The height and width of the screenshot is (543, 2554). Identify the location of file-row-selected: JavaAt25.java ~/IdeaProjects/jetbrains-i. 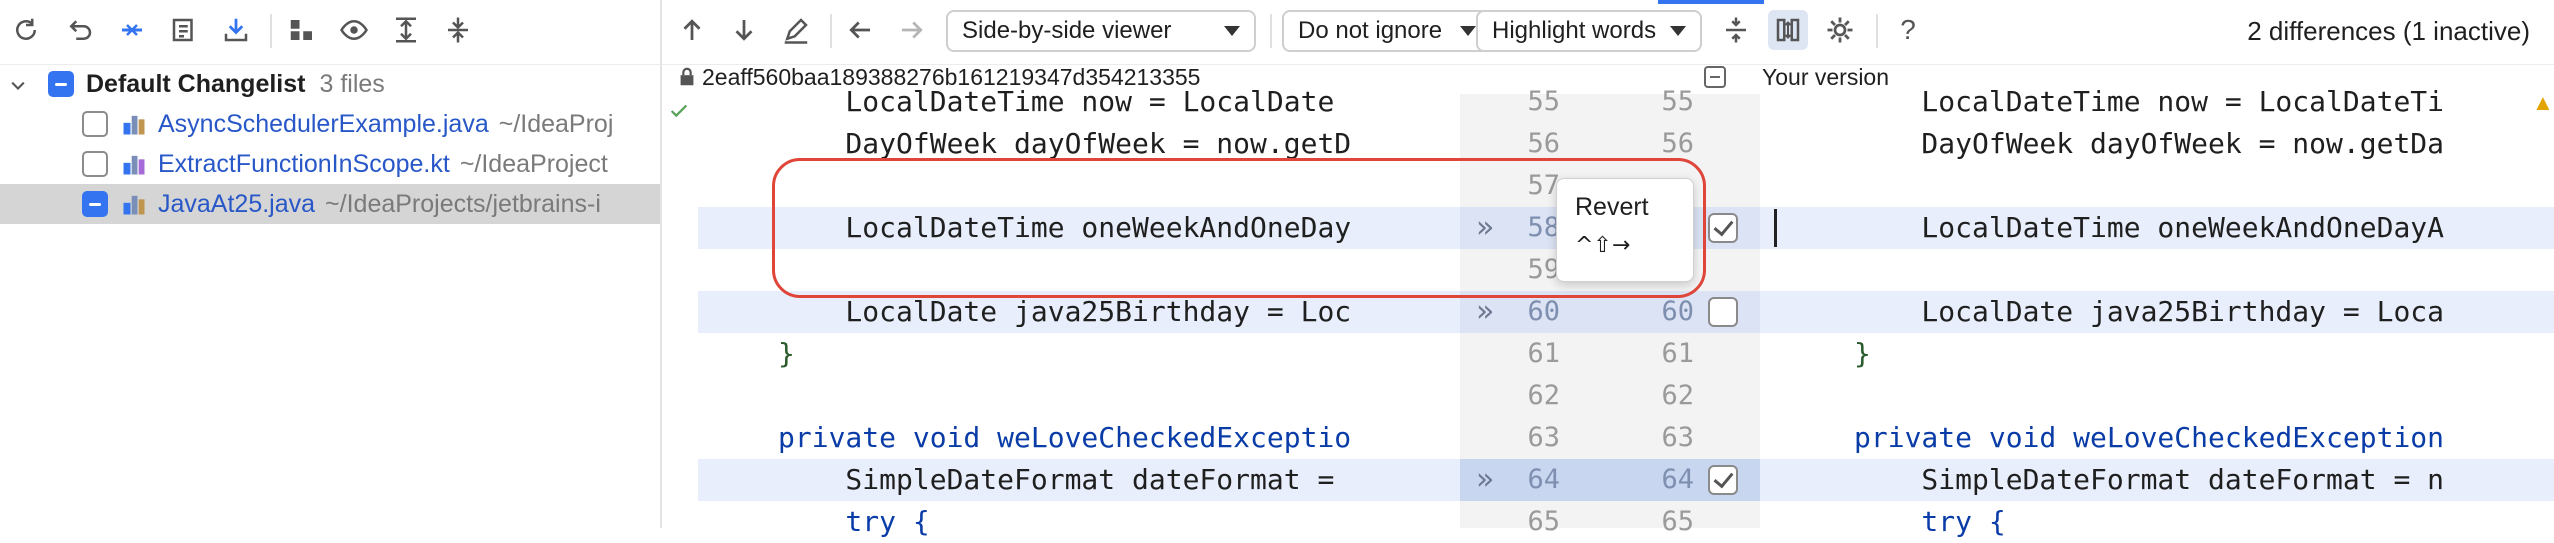
(330, 204).